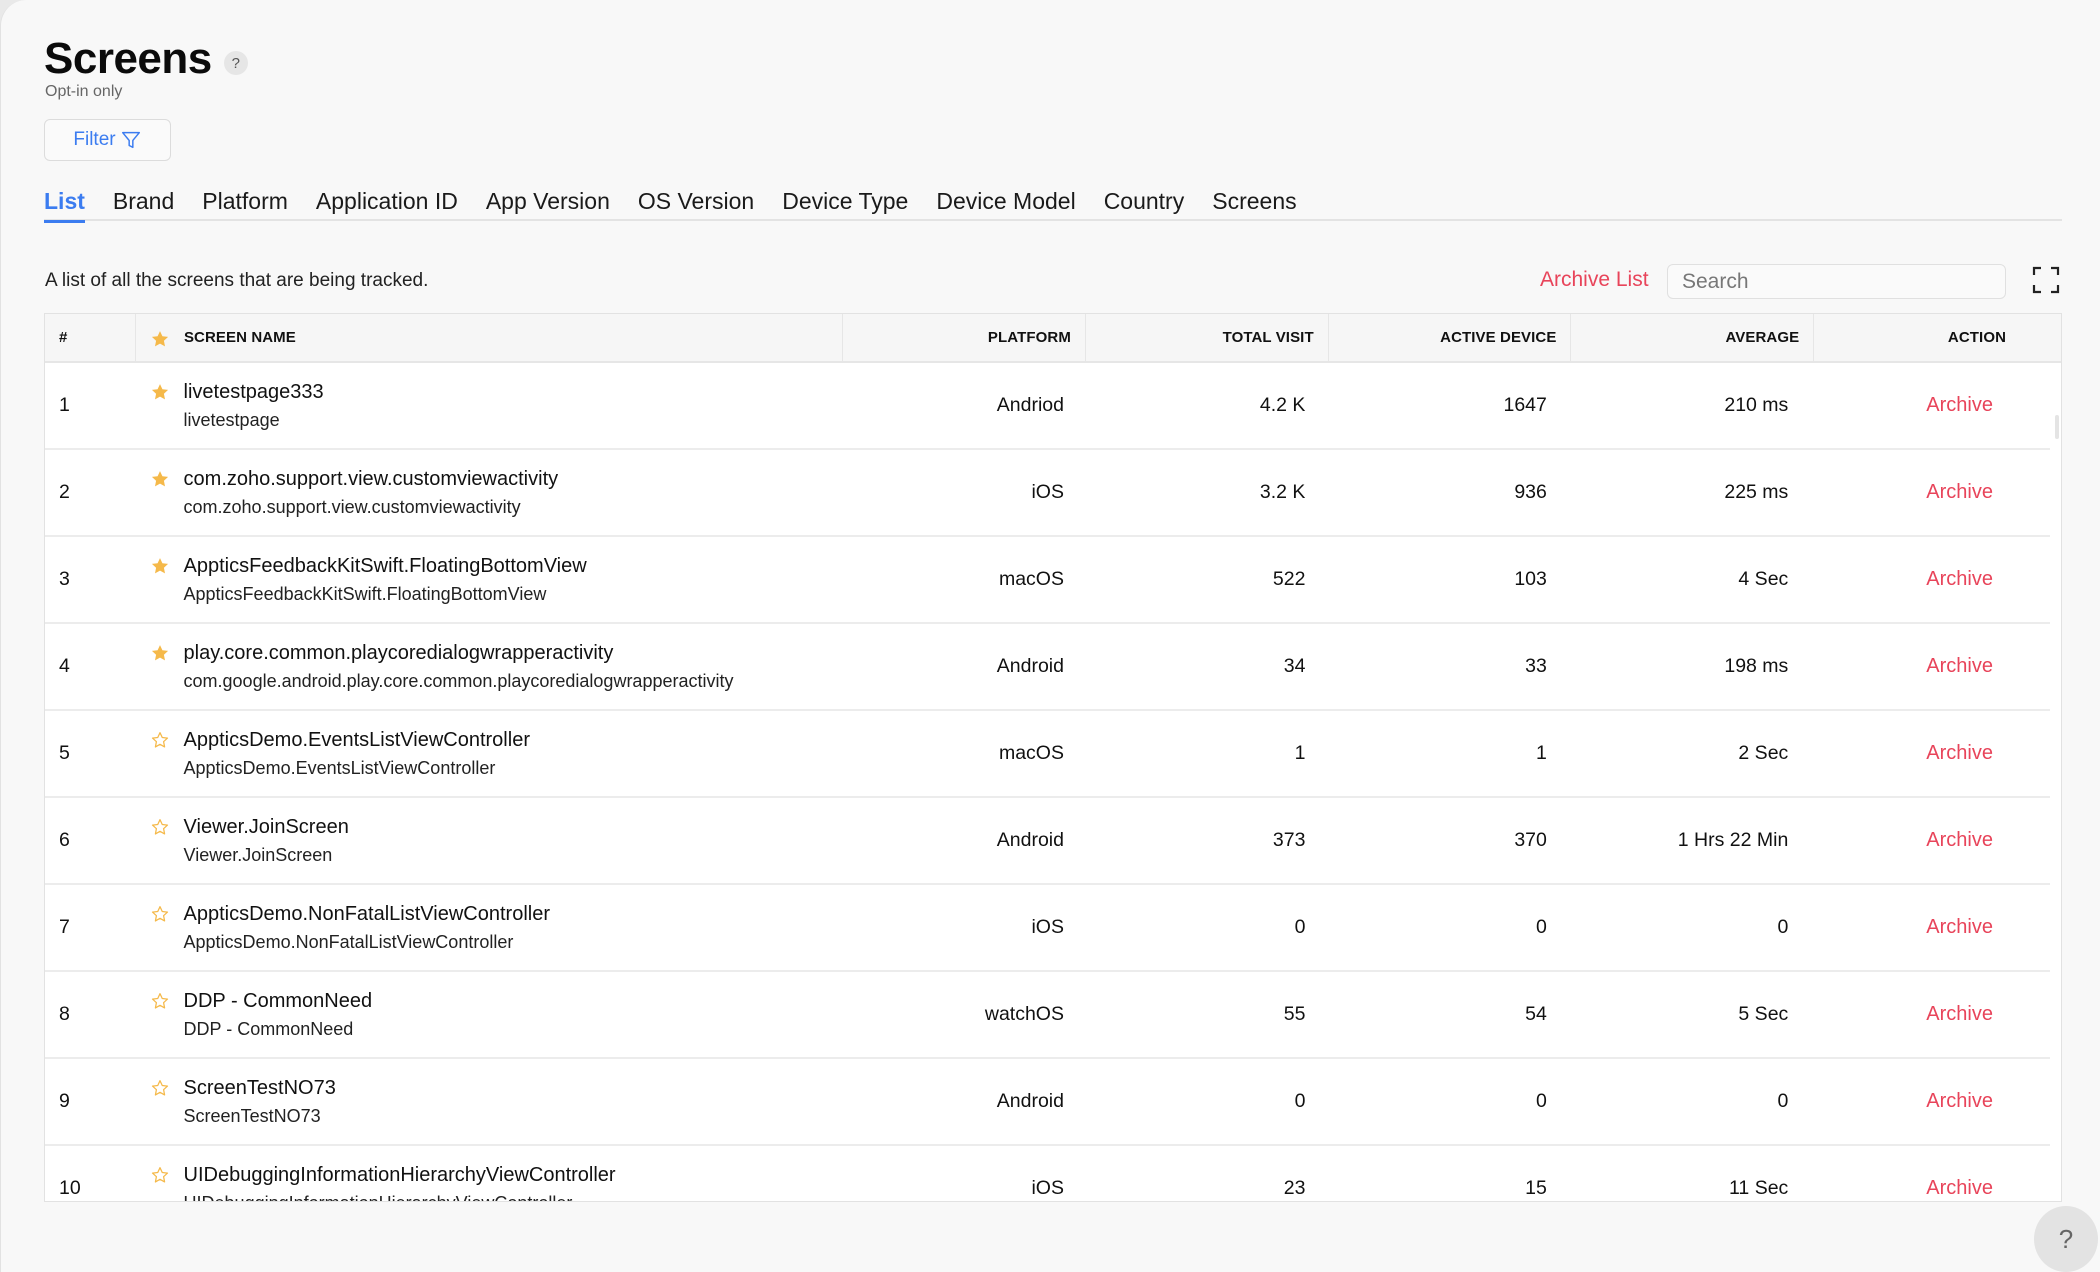  I want to click on total-visit-cell: 4.2 K, so click(1282, 405).